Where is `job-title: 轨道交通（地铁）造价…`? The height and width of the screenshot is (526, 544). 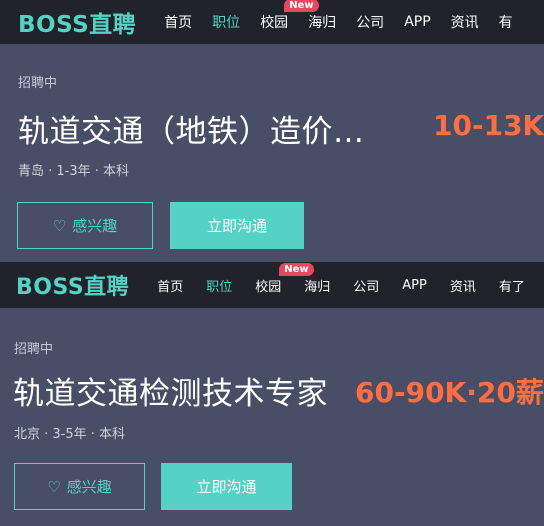 job-title: 轨道交通（地铁）造价… is located at coordinates (191, 132).